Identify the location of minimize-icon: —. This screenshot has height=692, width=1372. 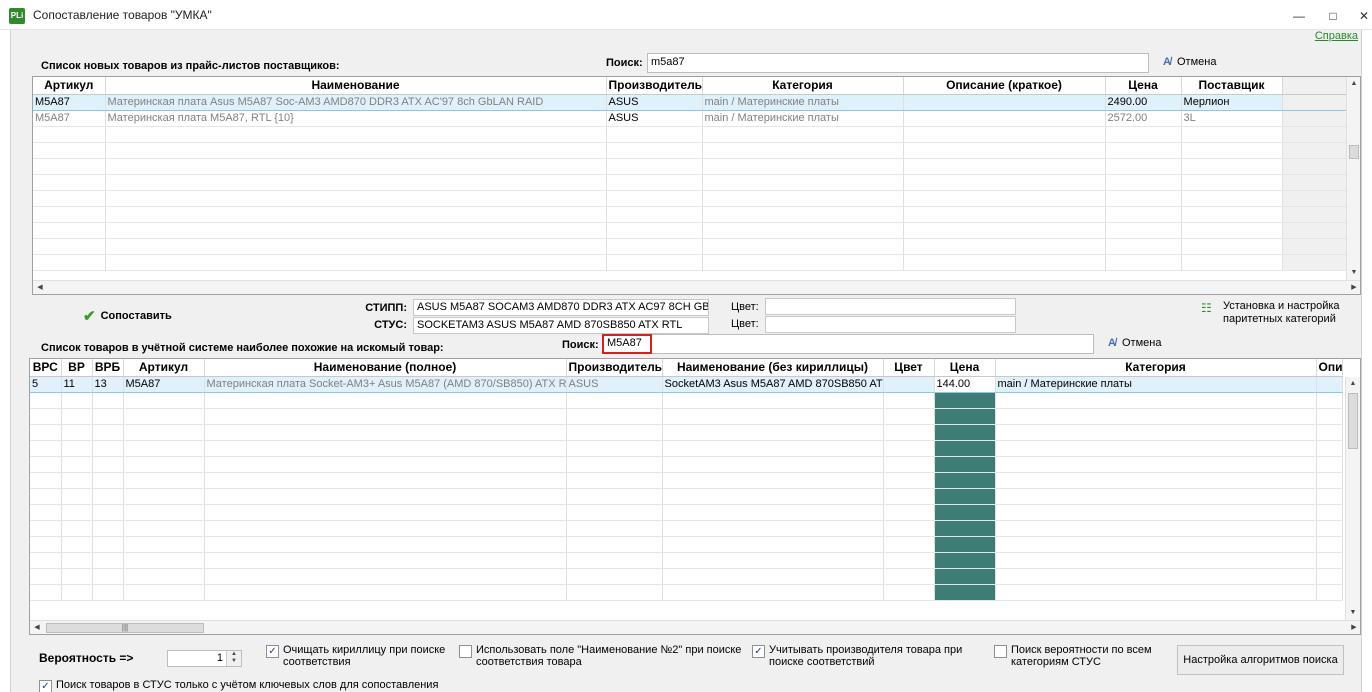
(1299, 16).